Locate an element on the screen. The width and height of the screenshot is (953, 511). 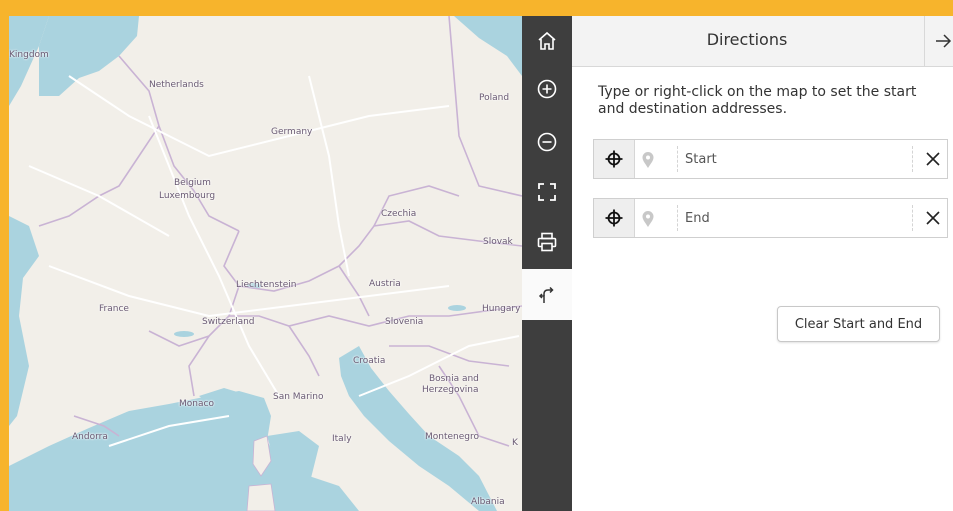
map-label-poland: Poland is located at coordinates (494, 98).